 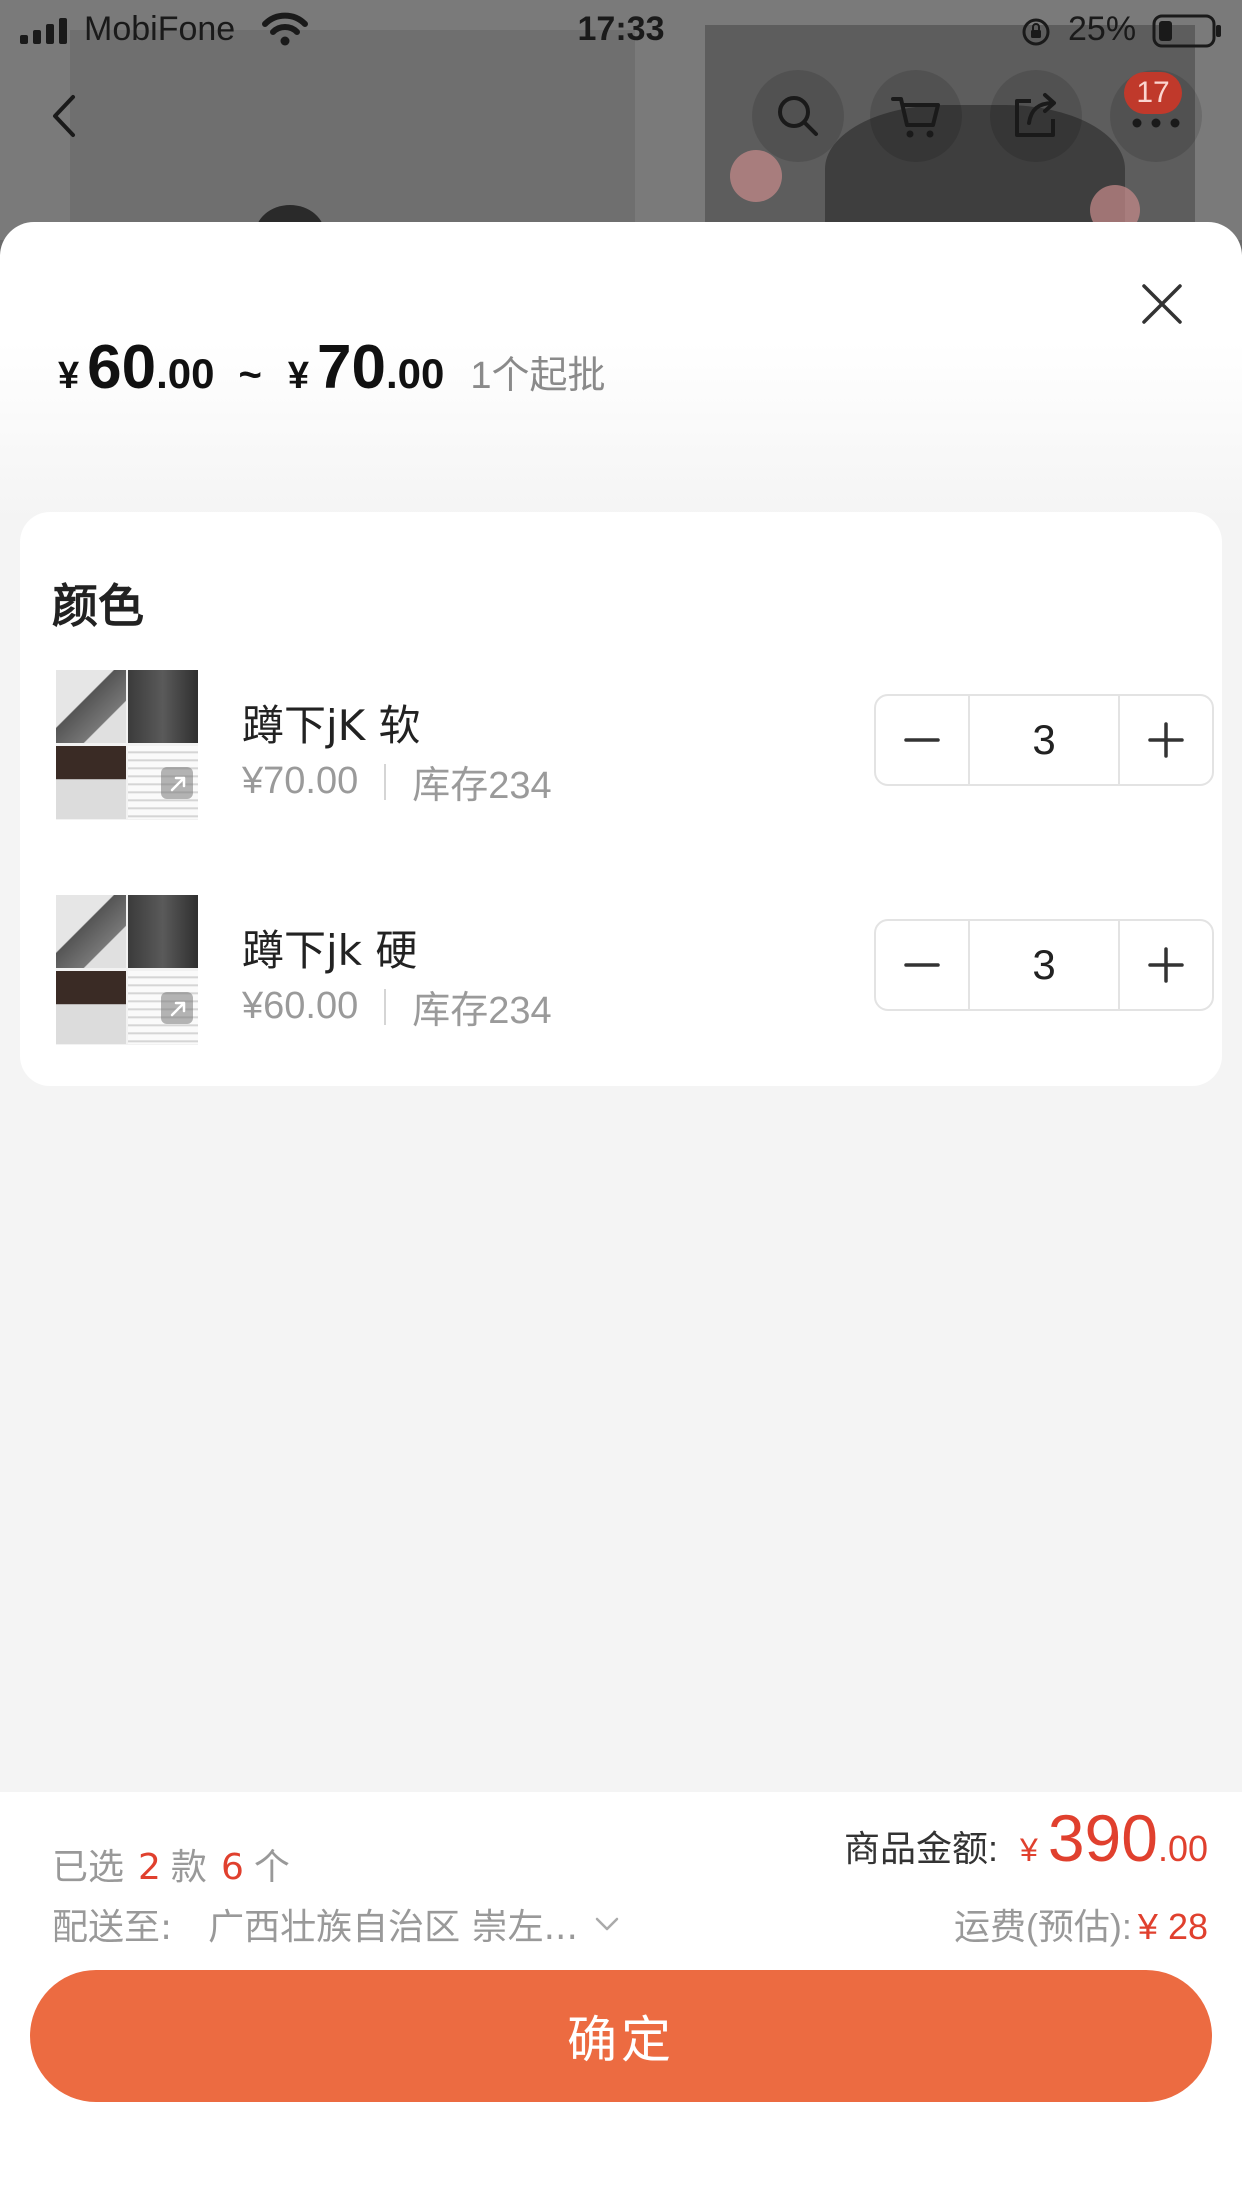 I want to click on share-button, so click(x=1036, y=116).